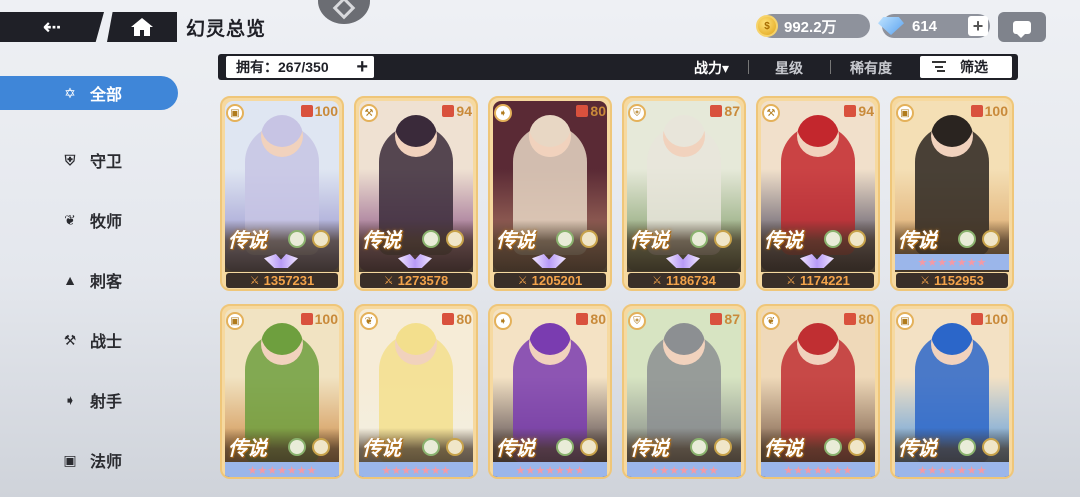 The height and width of the screenshot is (497, 1080). I want to click on filter-button: 筛选, so click(966, 67).